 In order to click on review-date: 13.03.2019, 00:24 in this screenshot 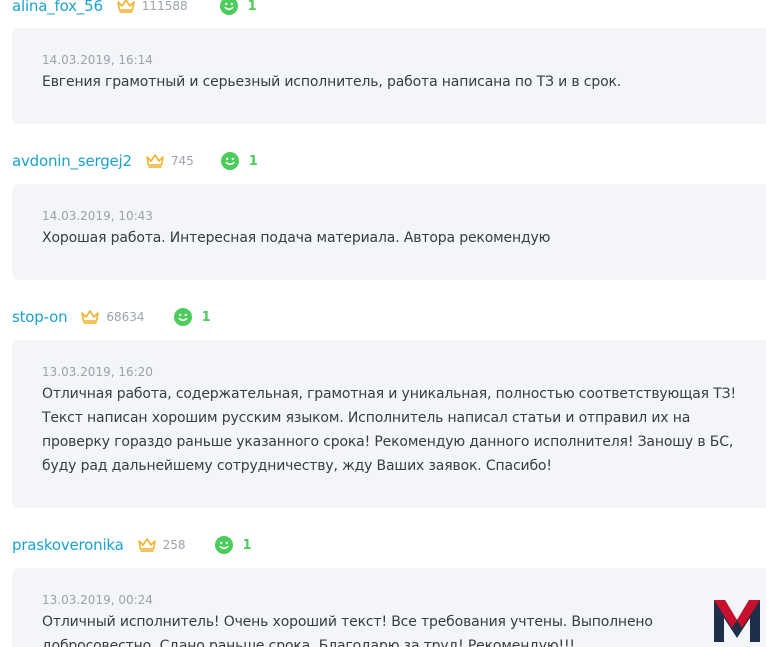, I will do `click(97, 600)`.